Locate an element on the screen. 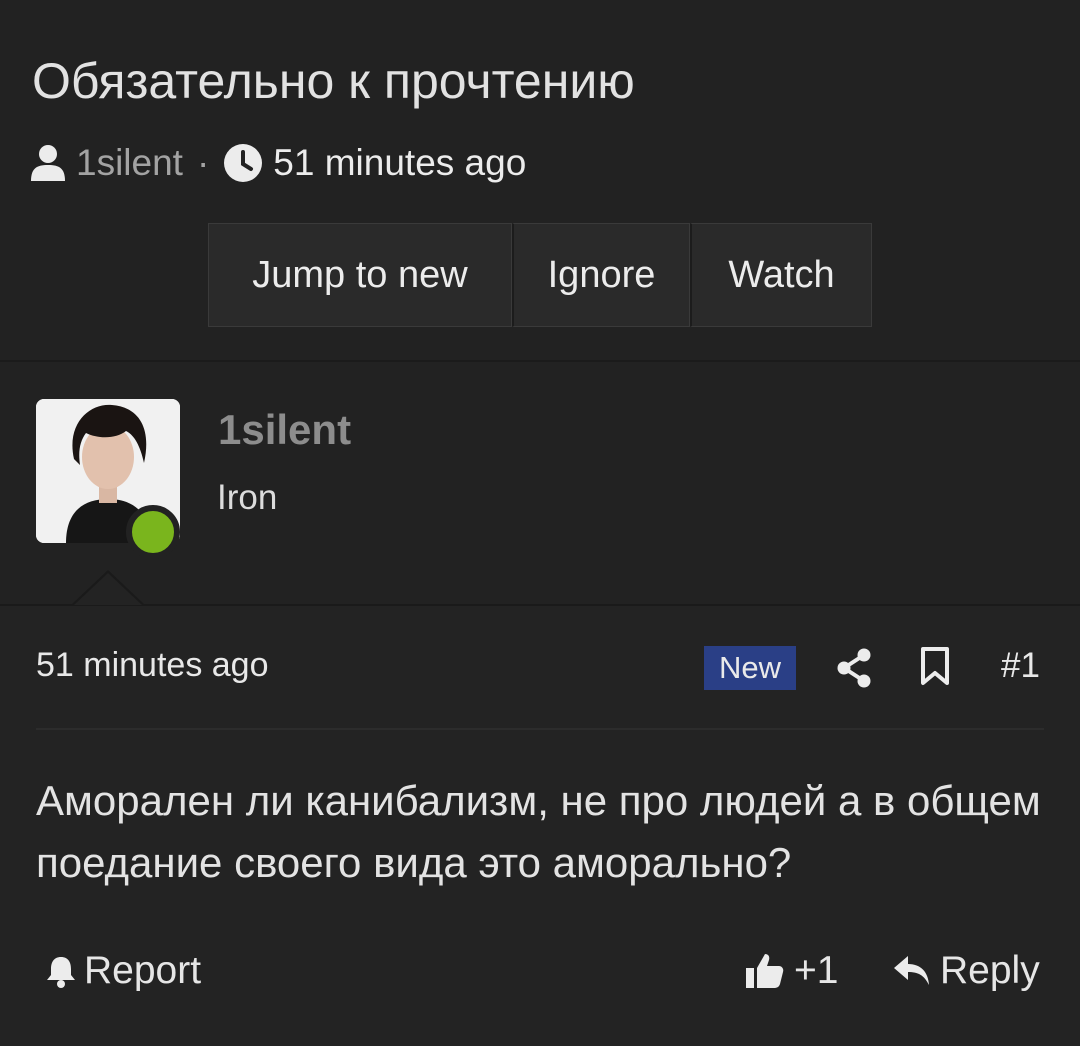 This screenshot has width=1080, height=1046. thread-author-link: 1silent is located at coordinates (129, 163).